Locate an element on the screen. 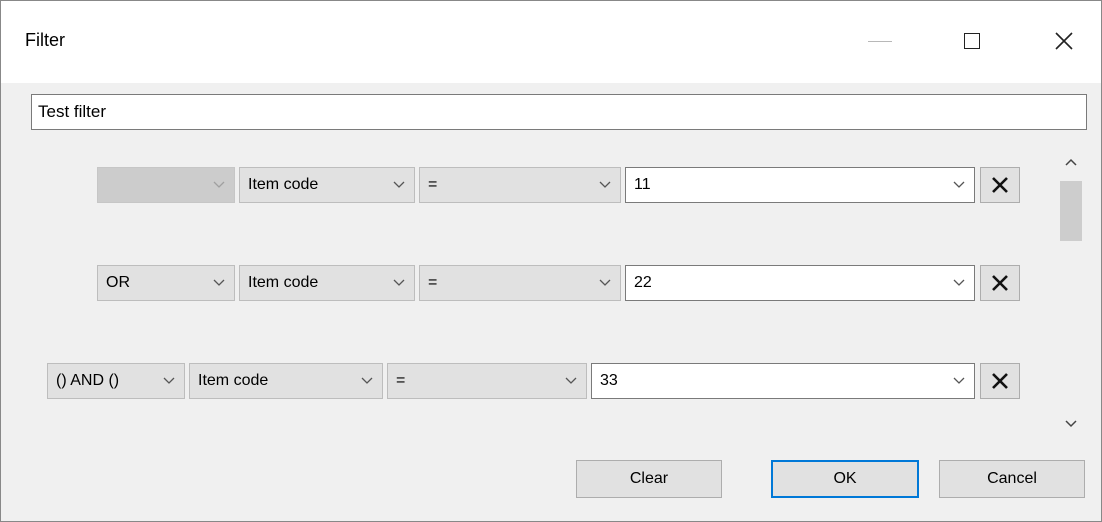 The image size is (1102, 522). scroll-up-button is located at coordinates (1071, 162).